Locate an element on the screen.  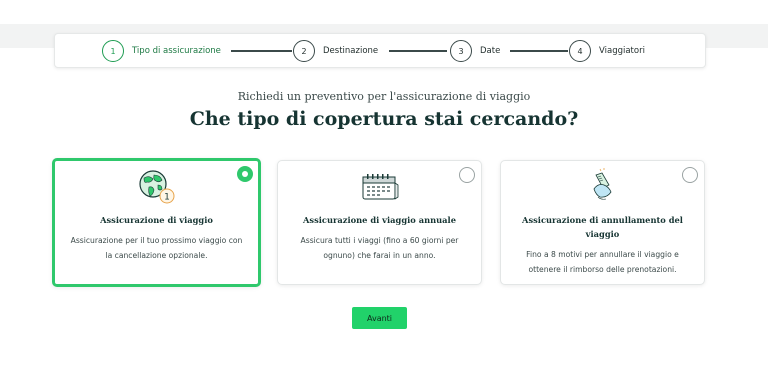
step-type: 1 Tipo di assicurazione is located at coordinates (161, 51).